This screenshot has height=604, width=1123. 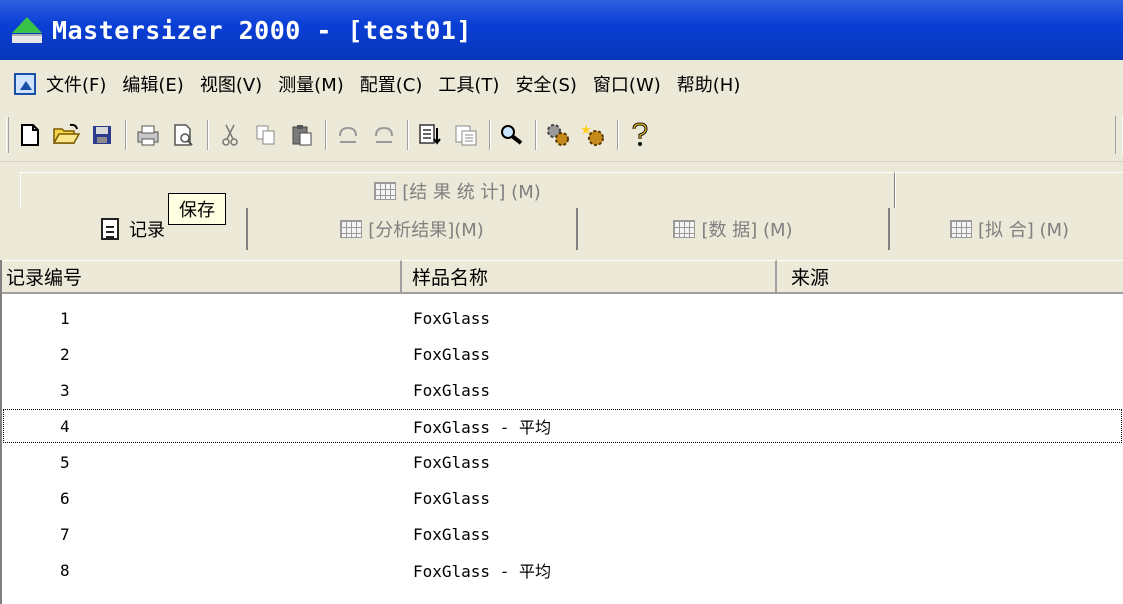 I want to click on menu-tools: 工具(T), so click(x=468, y=84).